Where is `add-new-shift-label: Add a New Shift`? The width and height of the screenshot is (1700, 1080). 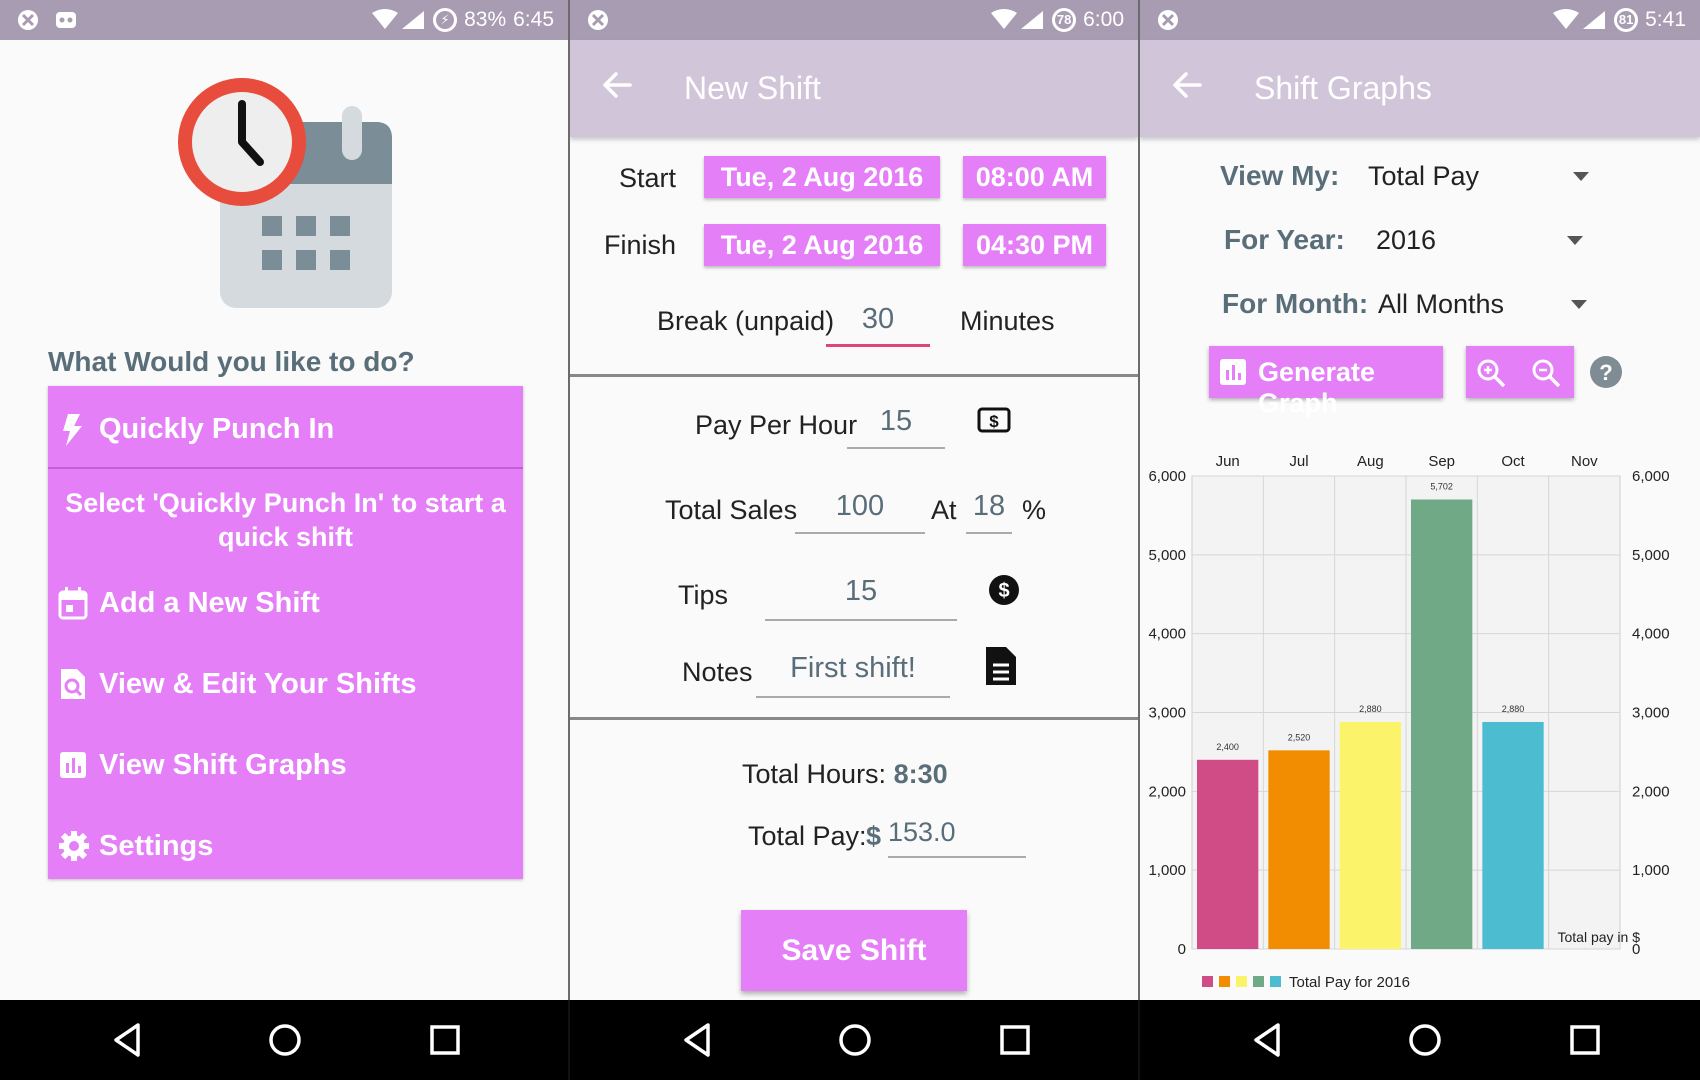 add-new-shift-label: Add a New Shift is located at coordinates (209, 603).